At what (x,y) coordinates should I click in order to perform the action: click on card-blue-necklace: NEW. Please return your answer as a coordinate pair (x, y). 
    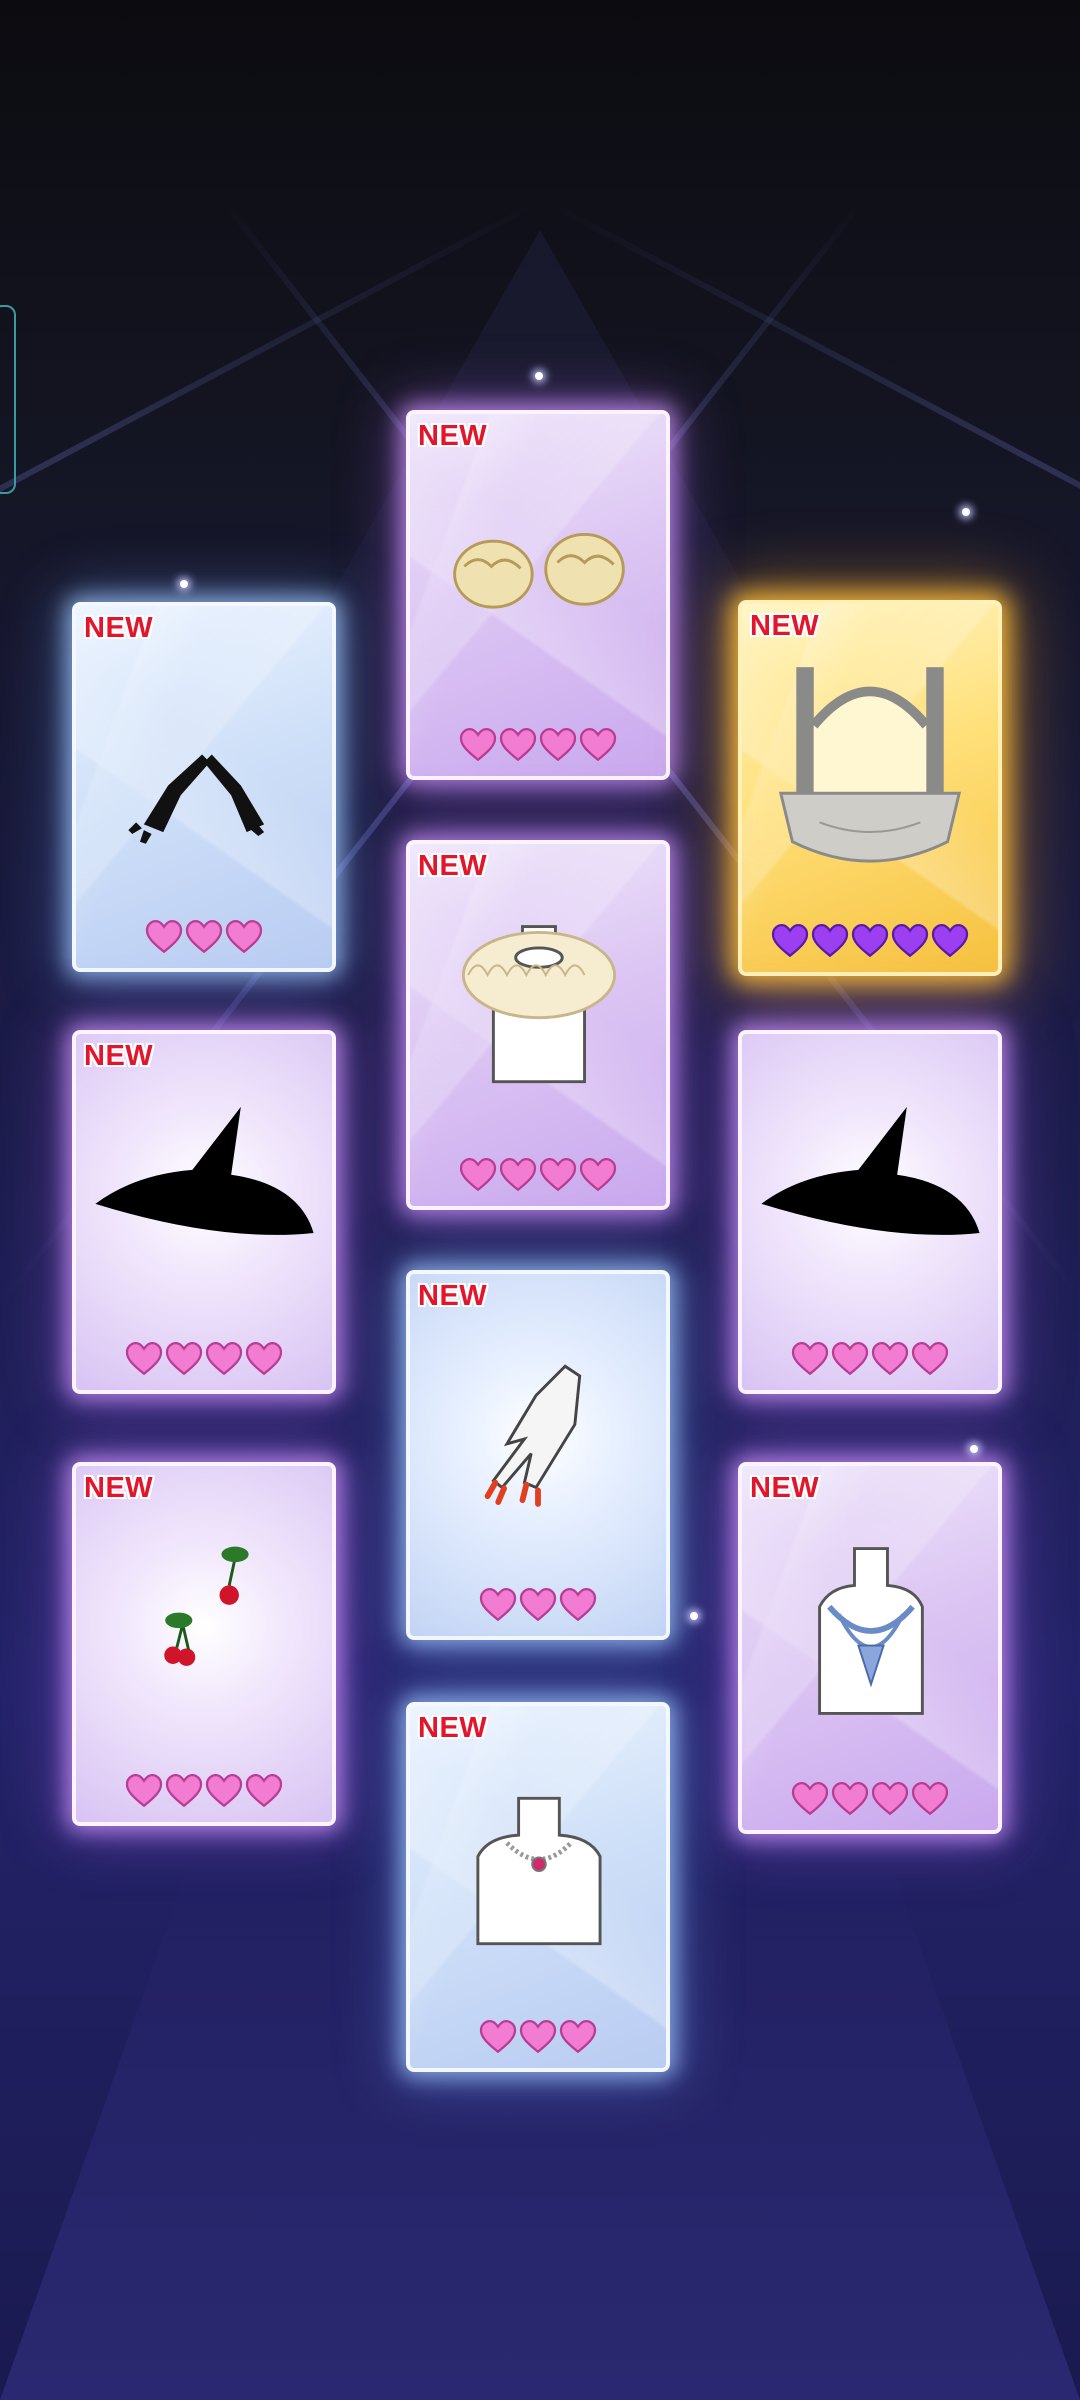
    Looking at the image, I should click on (870, 1648).